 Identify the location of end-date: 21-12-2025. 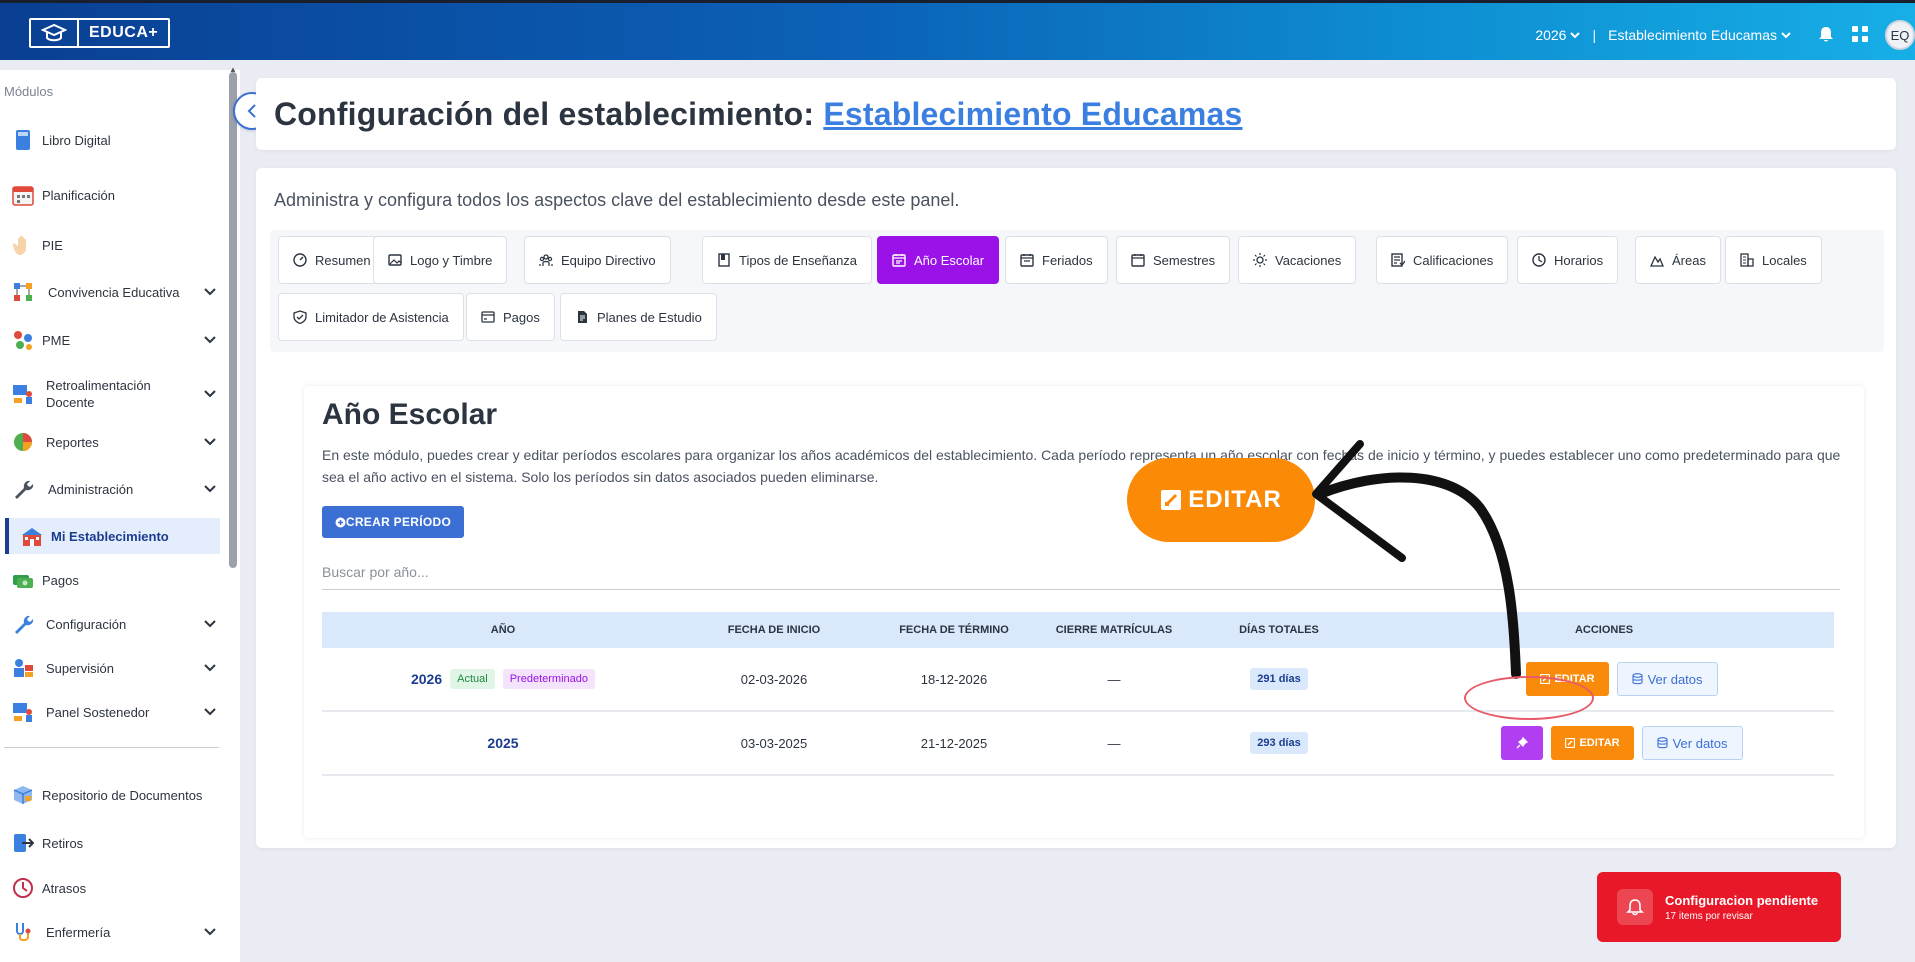
(954, 743).